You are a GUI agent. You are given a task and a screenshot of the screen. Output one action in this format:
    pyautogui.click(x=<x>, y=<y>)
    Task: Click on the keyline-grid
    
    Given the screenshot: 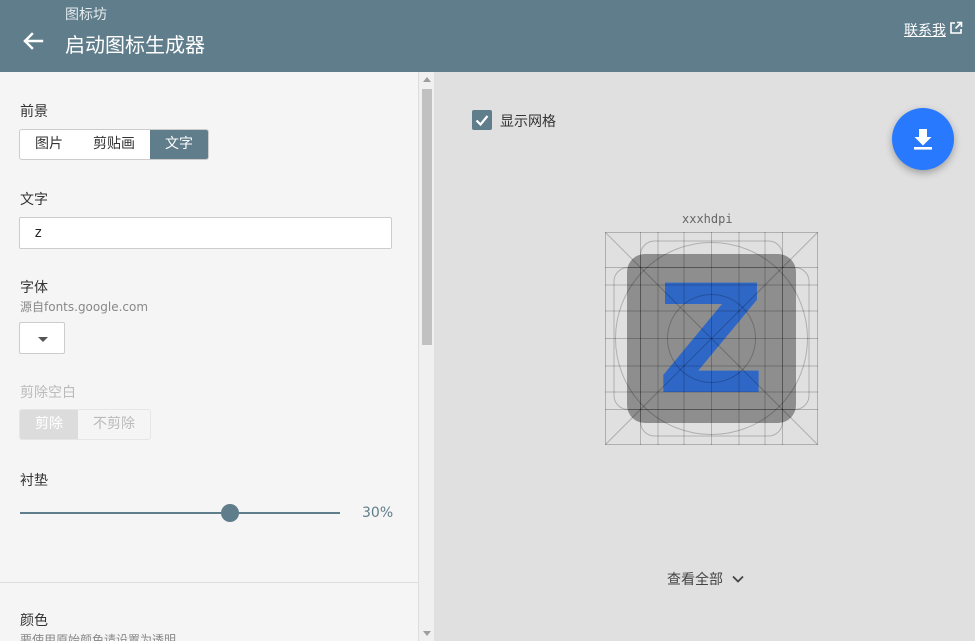 What is the action you would take?
    pyautogui.click(x=711, y=338)
    